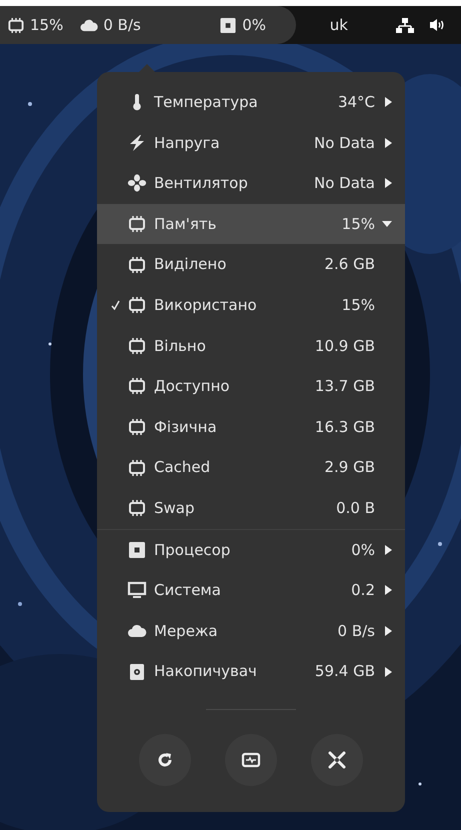 The height and width of the screenshot is (830, 461). Describe the element at coordinates (363, 550) in the screenshot. I see `item-value: 0%` at that location.